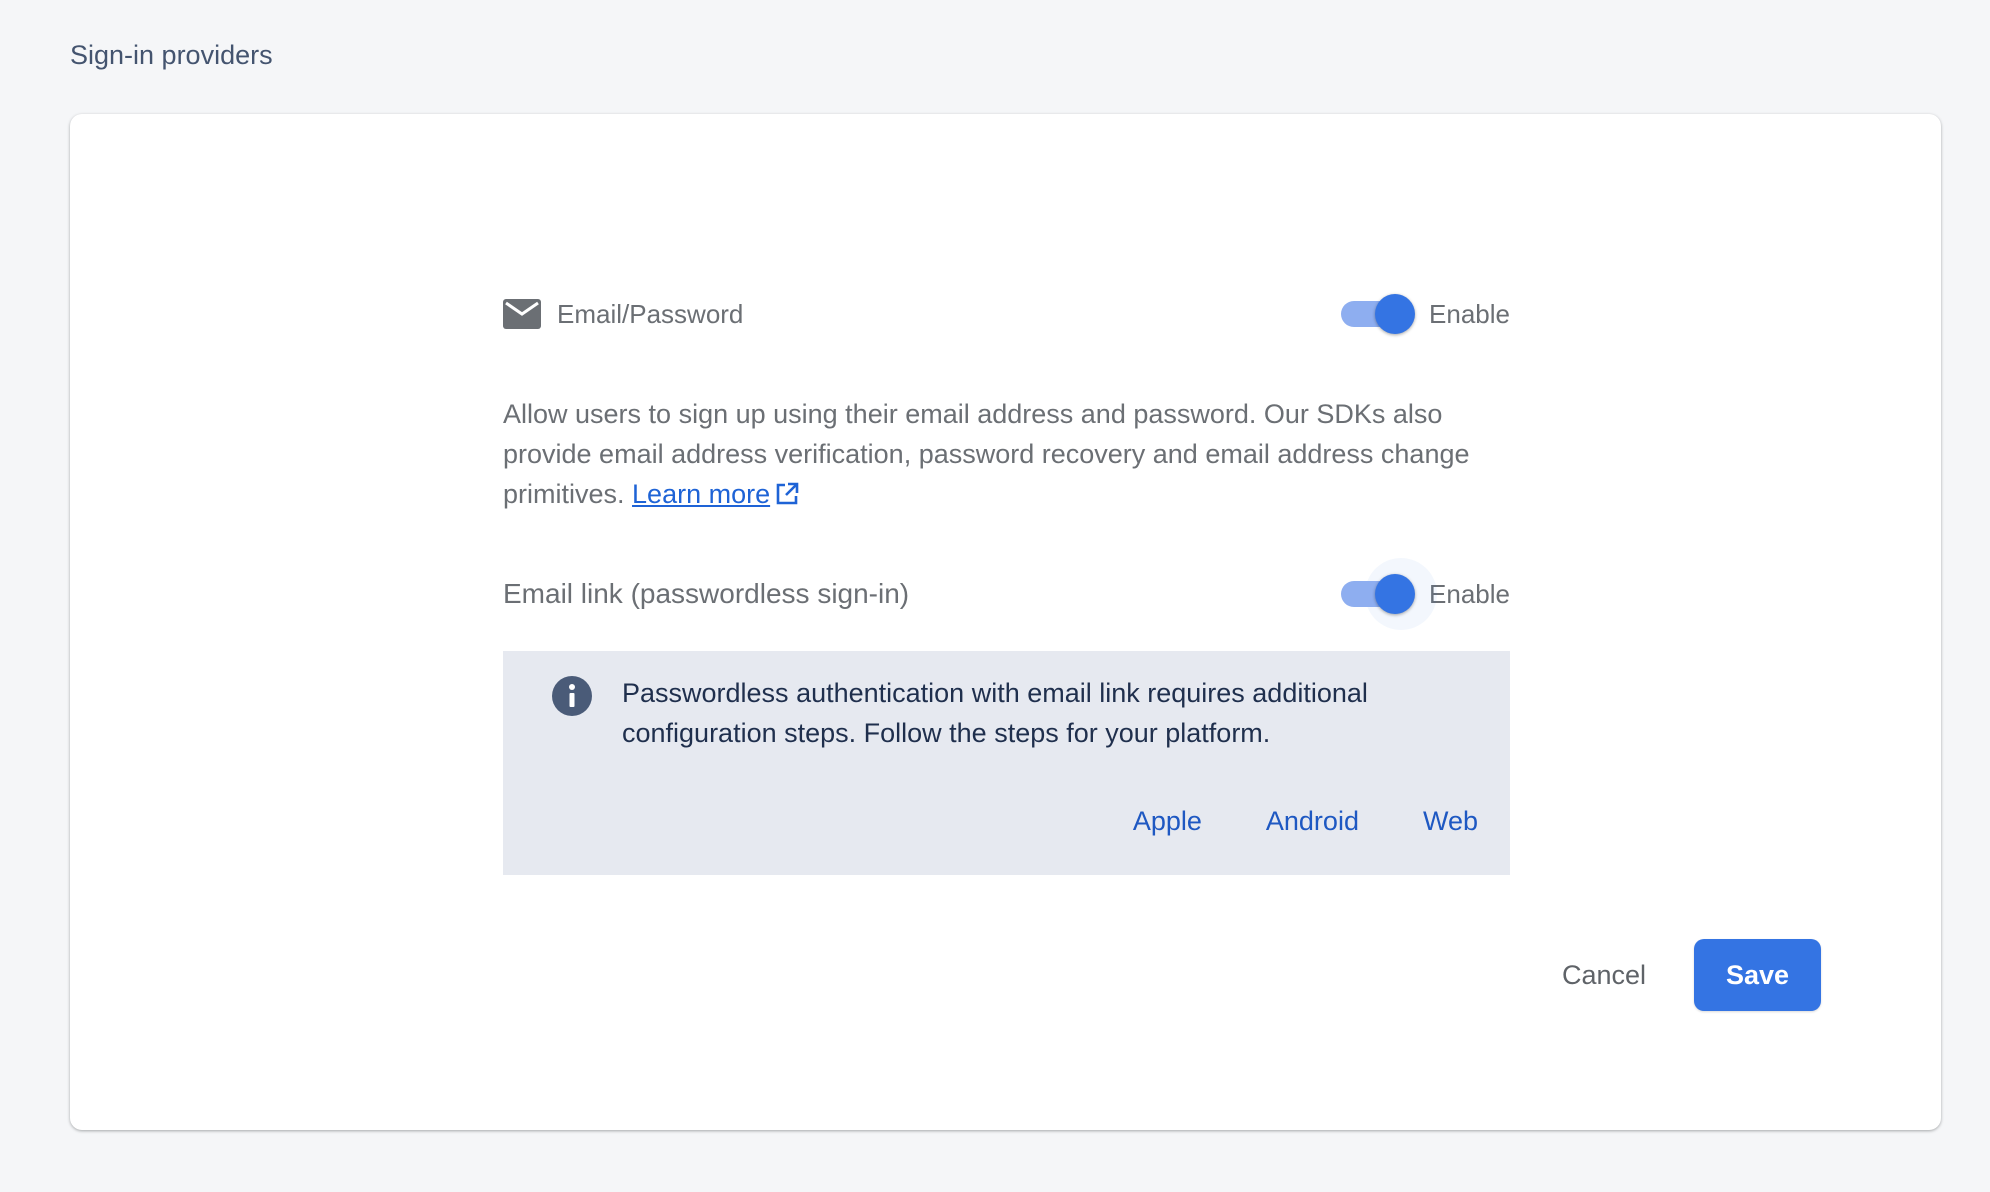  Describe the element at coordinates (701, 494) in the screenshot. I see `learn-more-link: Learn more` at that location.